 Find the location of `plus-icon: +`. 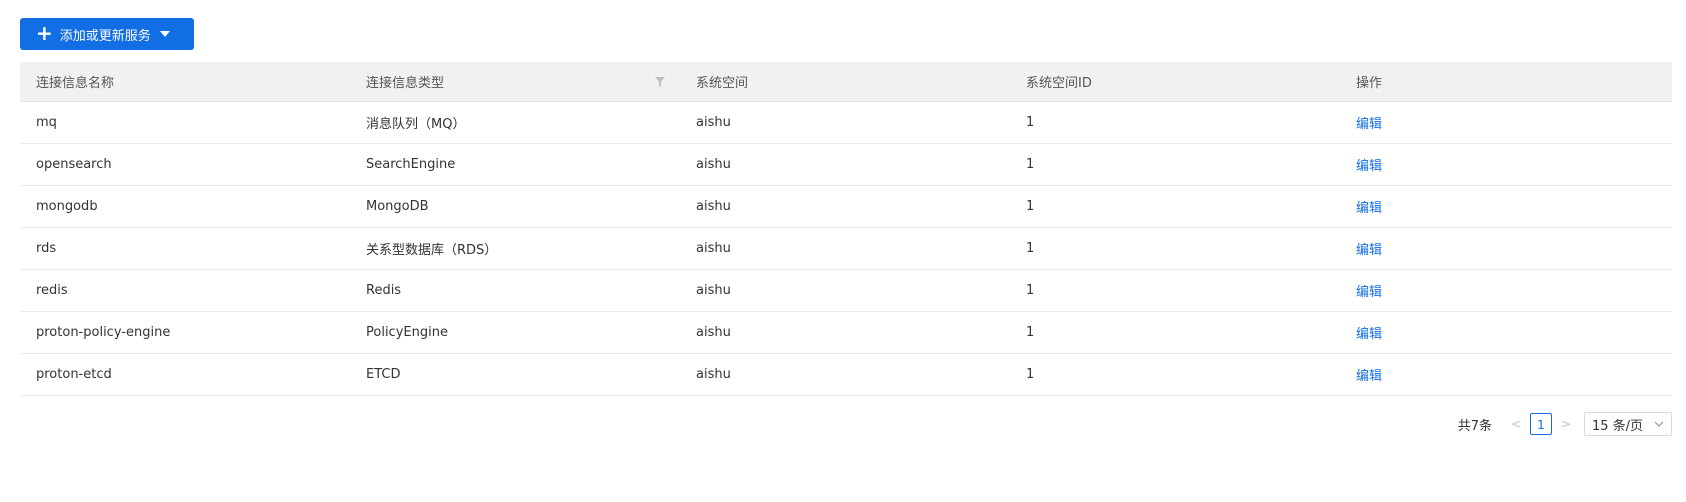

plus-icon: + is located at coordinates (44, 33).